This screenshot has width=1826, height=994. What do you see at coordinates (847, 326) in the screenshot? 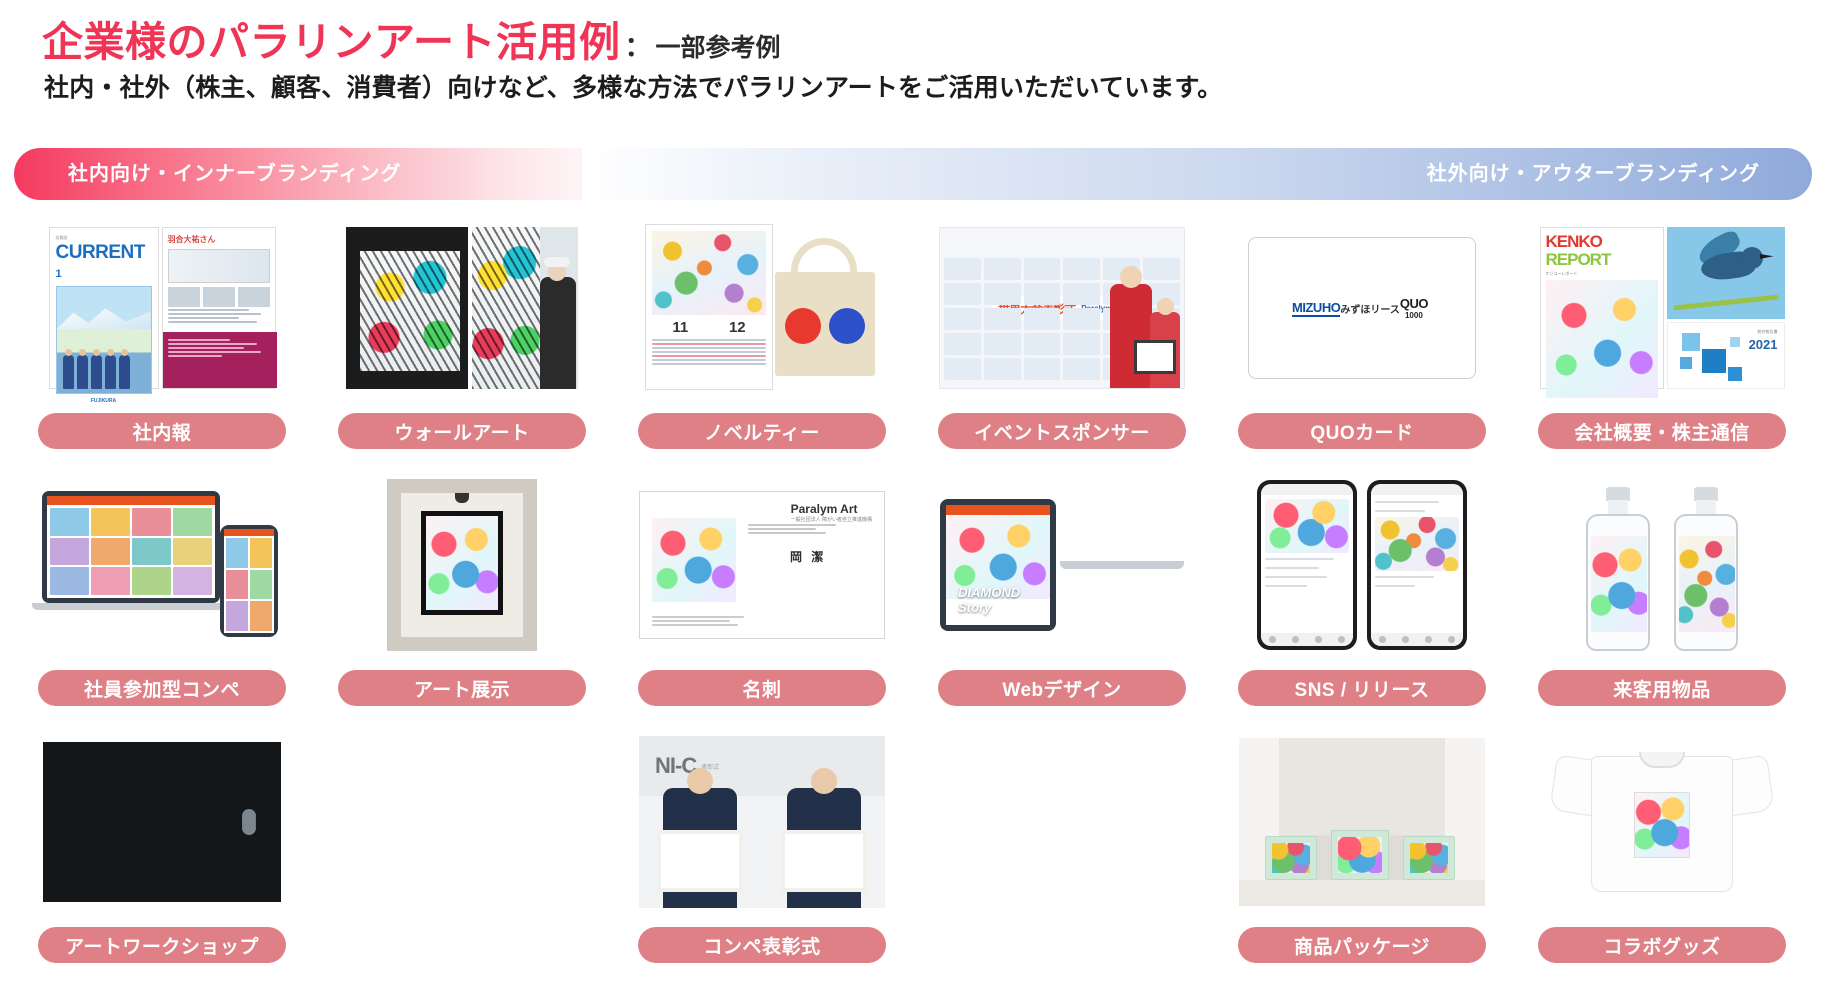
I see `blue-circle-art` at bounding box center [847, 326].